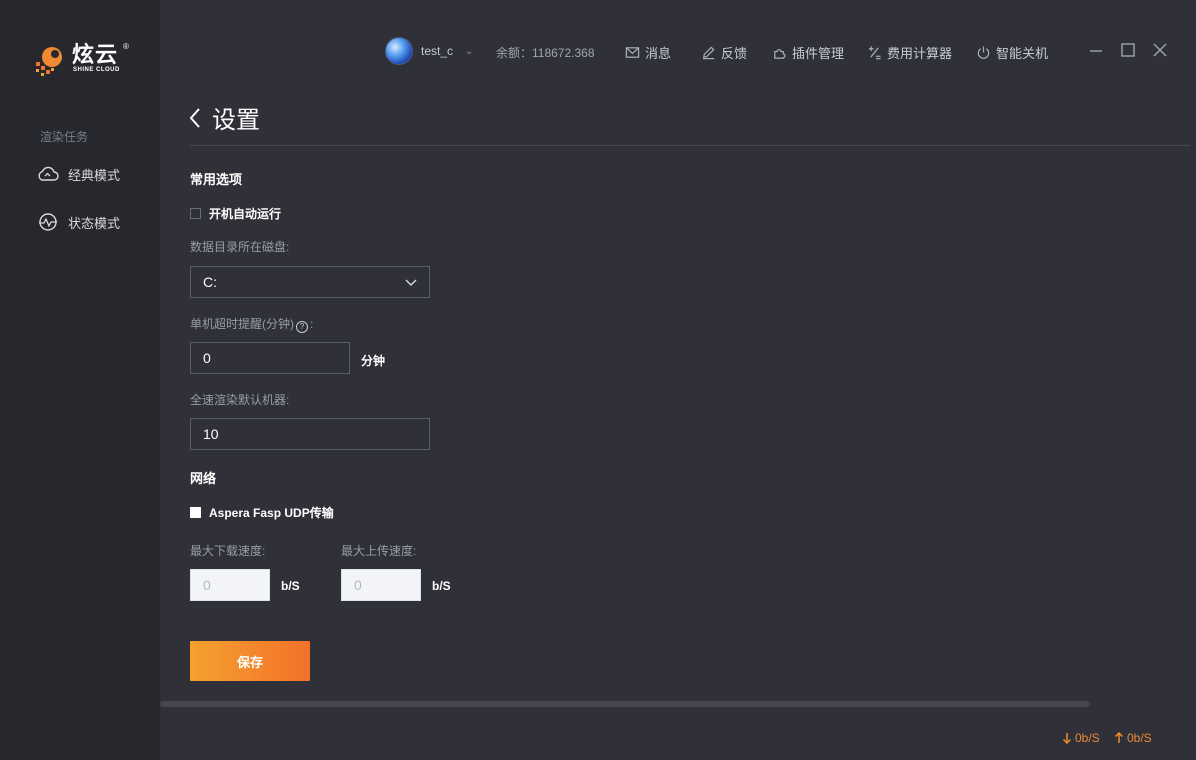 This screenshot has width=1196, height=760. I want to click on max-download-value: 0, so click(207, 585).